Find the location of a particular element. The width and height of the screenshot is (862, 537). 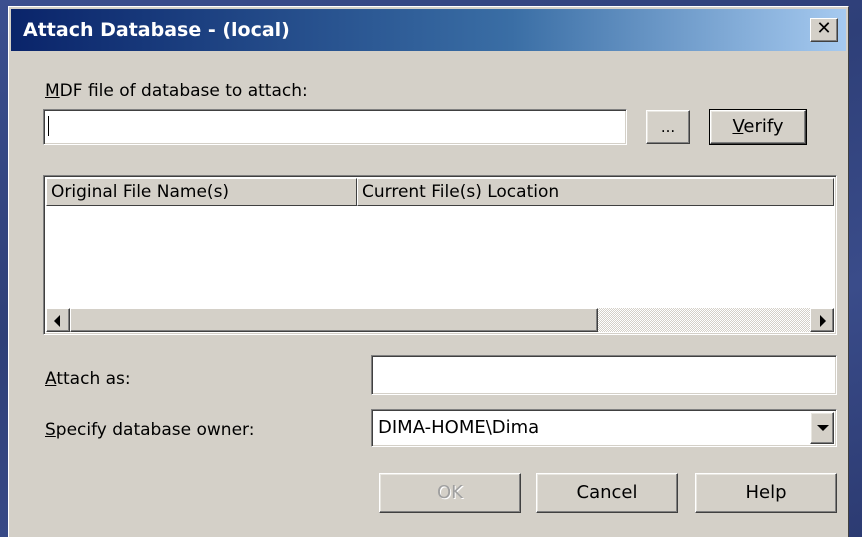

column-header-label: Original File Name(s) is located at coordinates (140, 192).